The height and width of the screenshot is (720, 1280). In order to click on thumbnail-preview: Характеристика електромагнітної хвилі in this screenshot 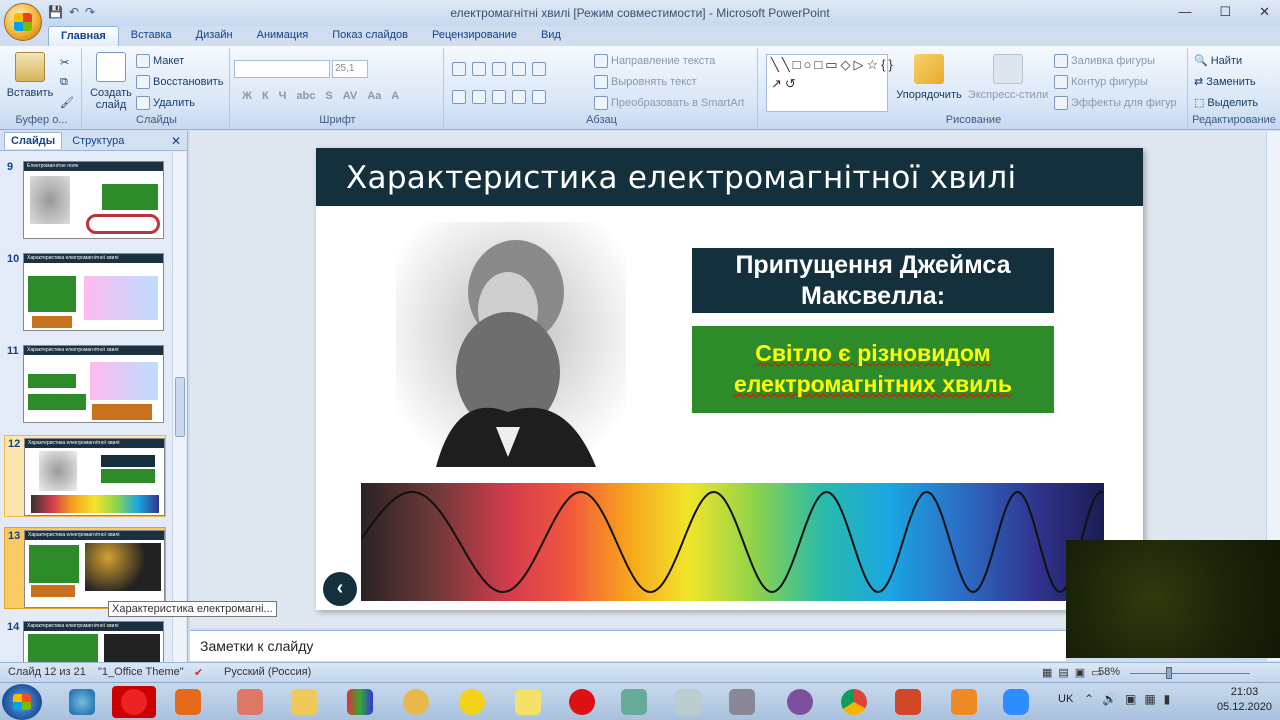, I will do `click(93, 292)`.